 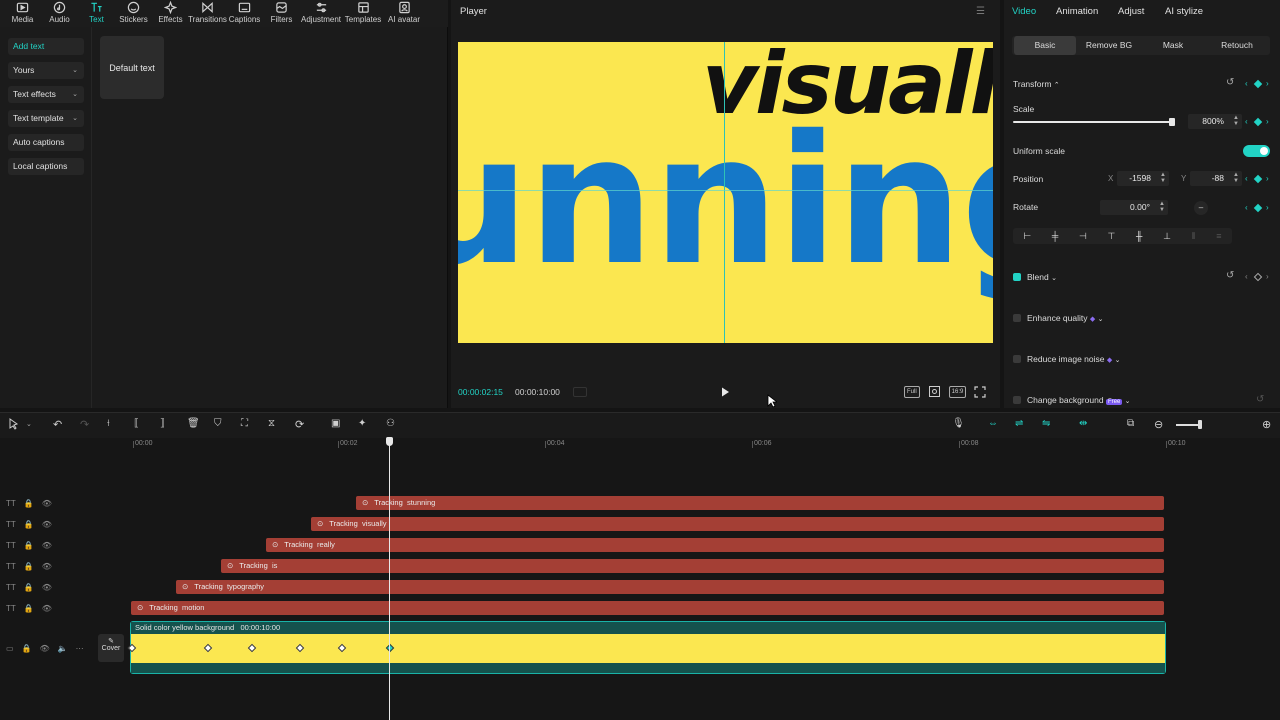 What do you see at coordinates (220, 424) in the screenshot?
I see `shield-icon: ⛉` at bounding box center [220, 424].